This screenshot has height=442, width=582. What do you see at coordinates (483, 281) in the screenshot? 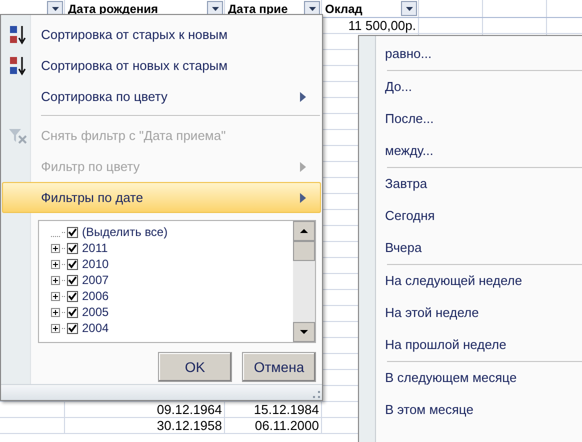
I see `menu-item: На следующей неделе` at bounding box center [483, 281].